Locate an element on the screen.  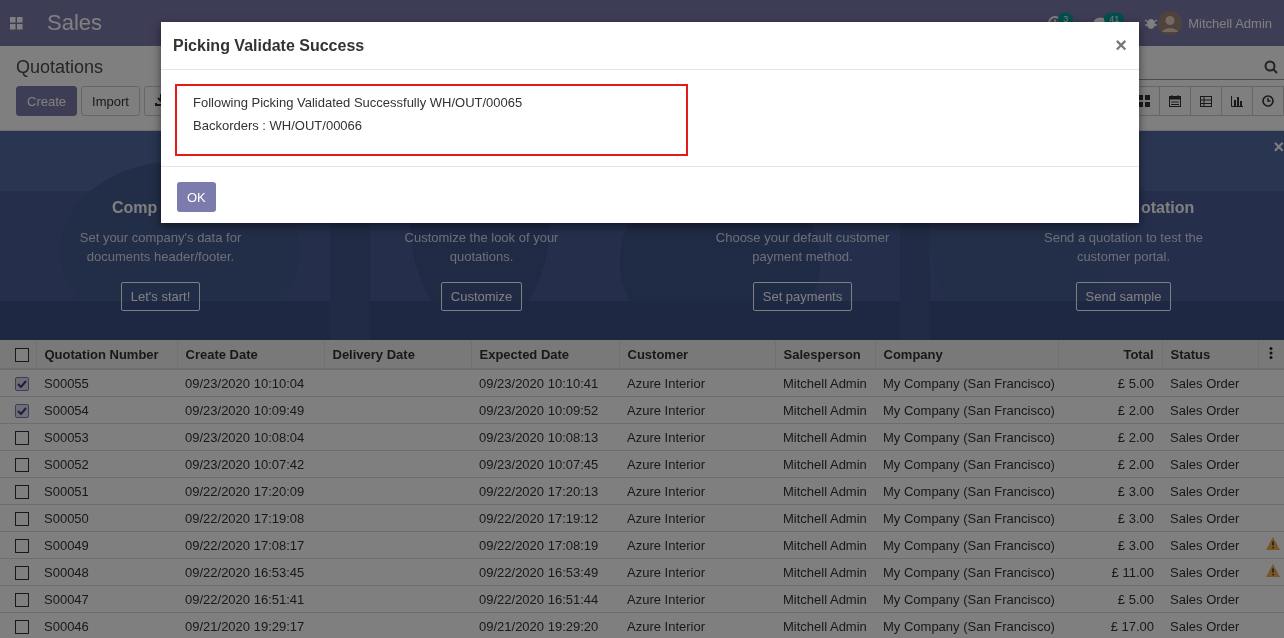
chart-view-button is located at coordinates (1237, 101).